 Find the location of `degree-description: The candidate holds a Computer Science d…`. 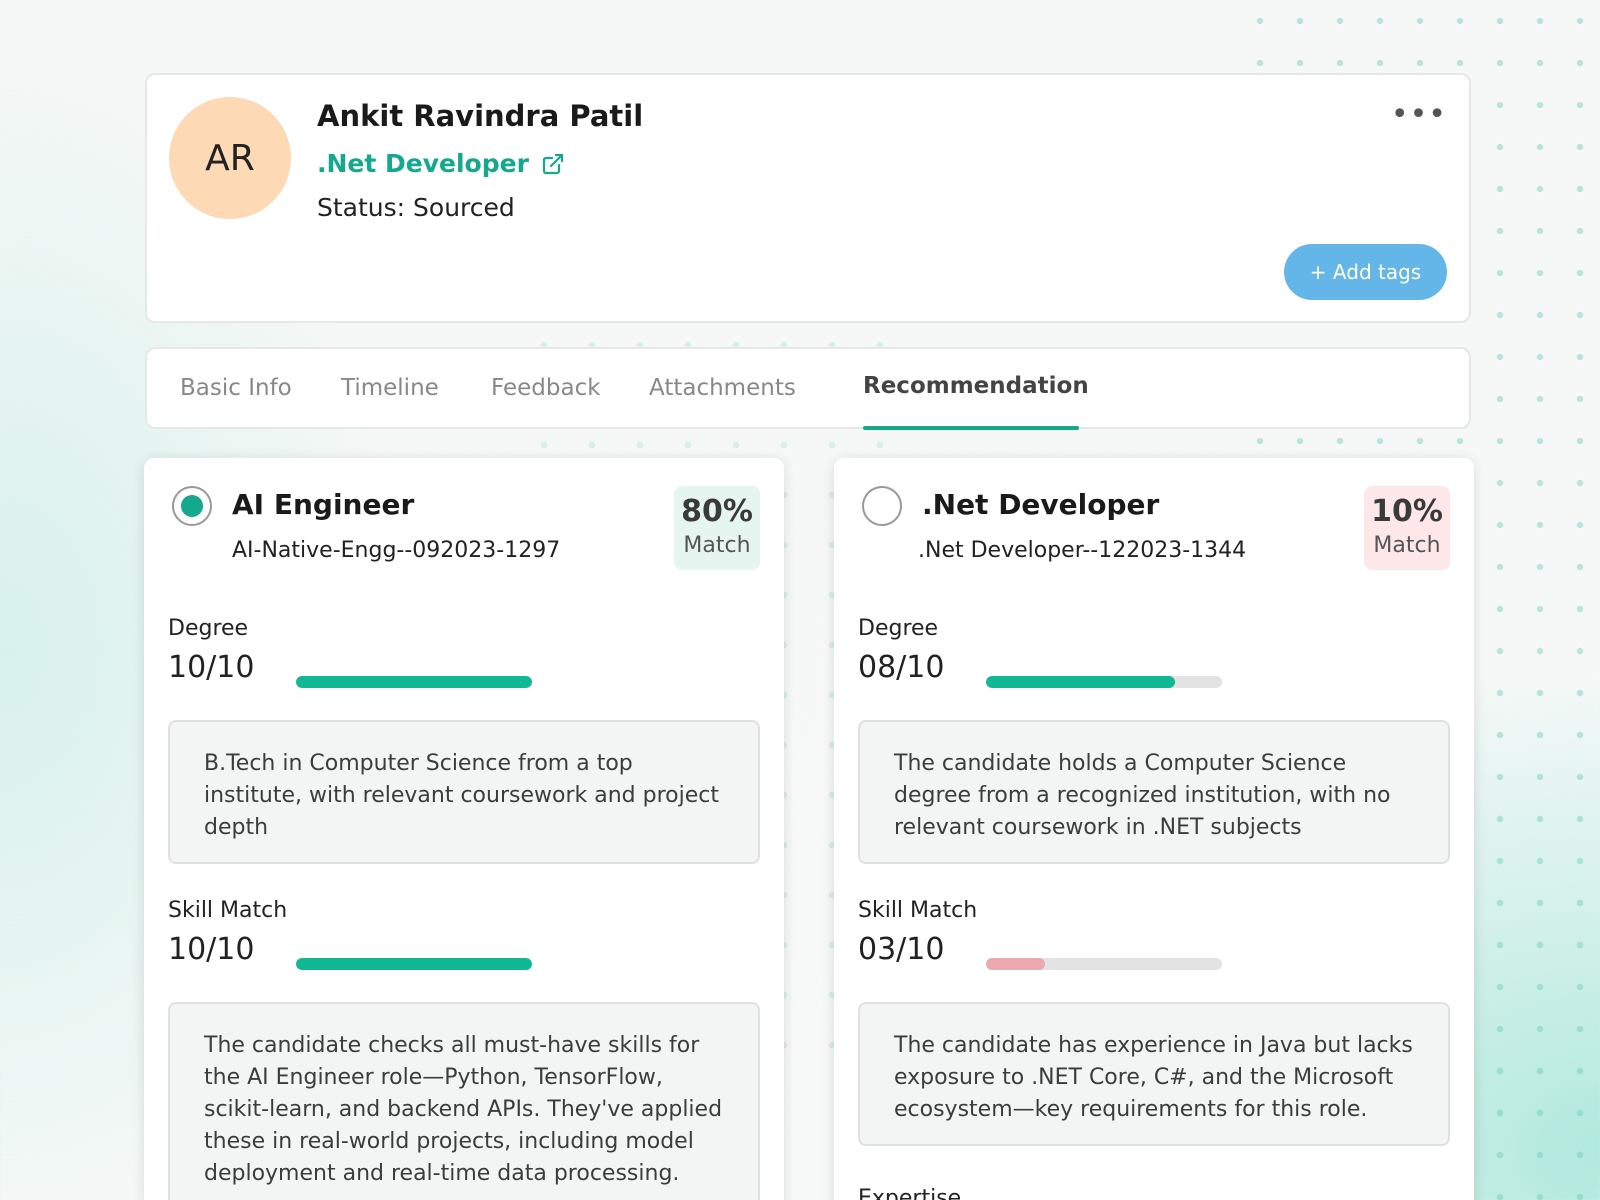

degree-description: The candidate holds a Computer Science d… is located at coordinates (1154, 792).